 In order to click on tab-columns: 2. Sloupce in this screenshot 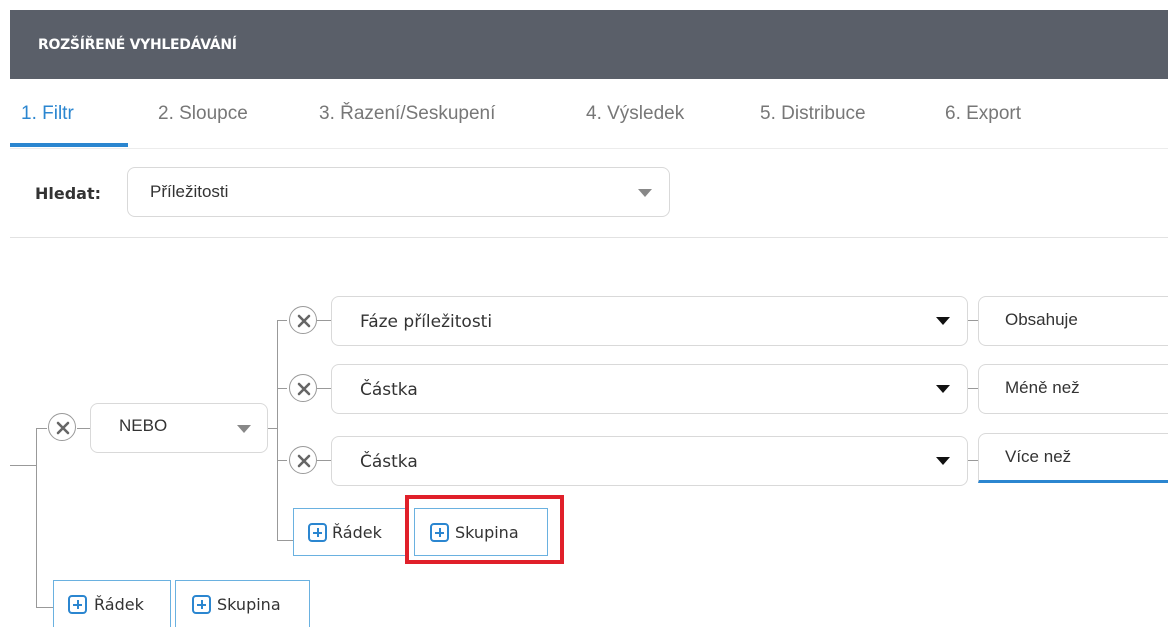, I will do `click(203, 114)`.